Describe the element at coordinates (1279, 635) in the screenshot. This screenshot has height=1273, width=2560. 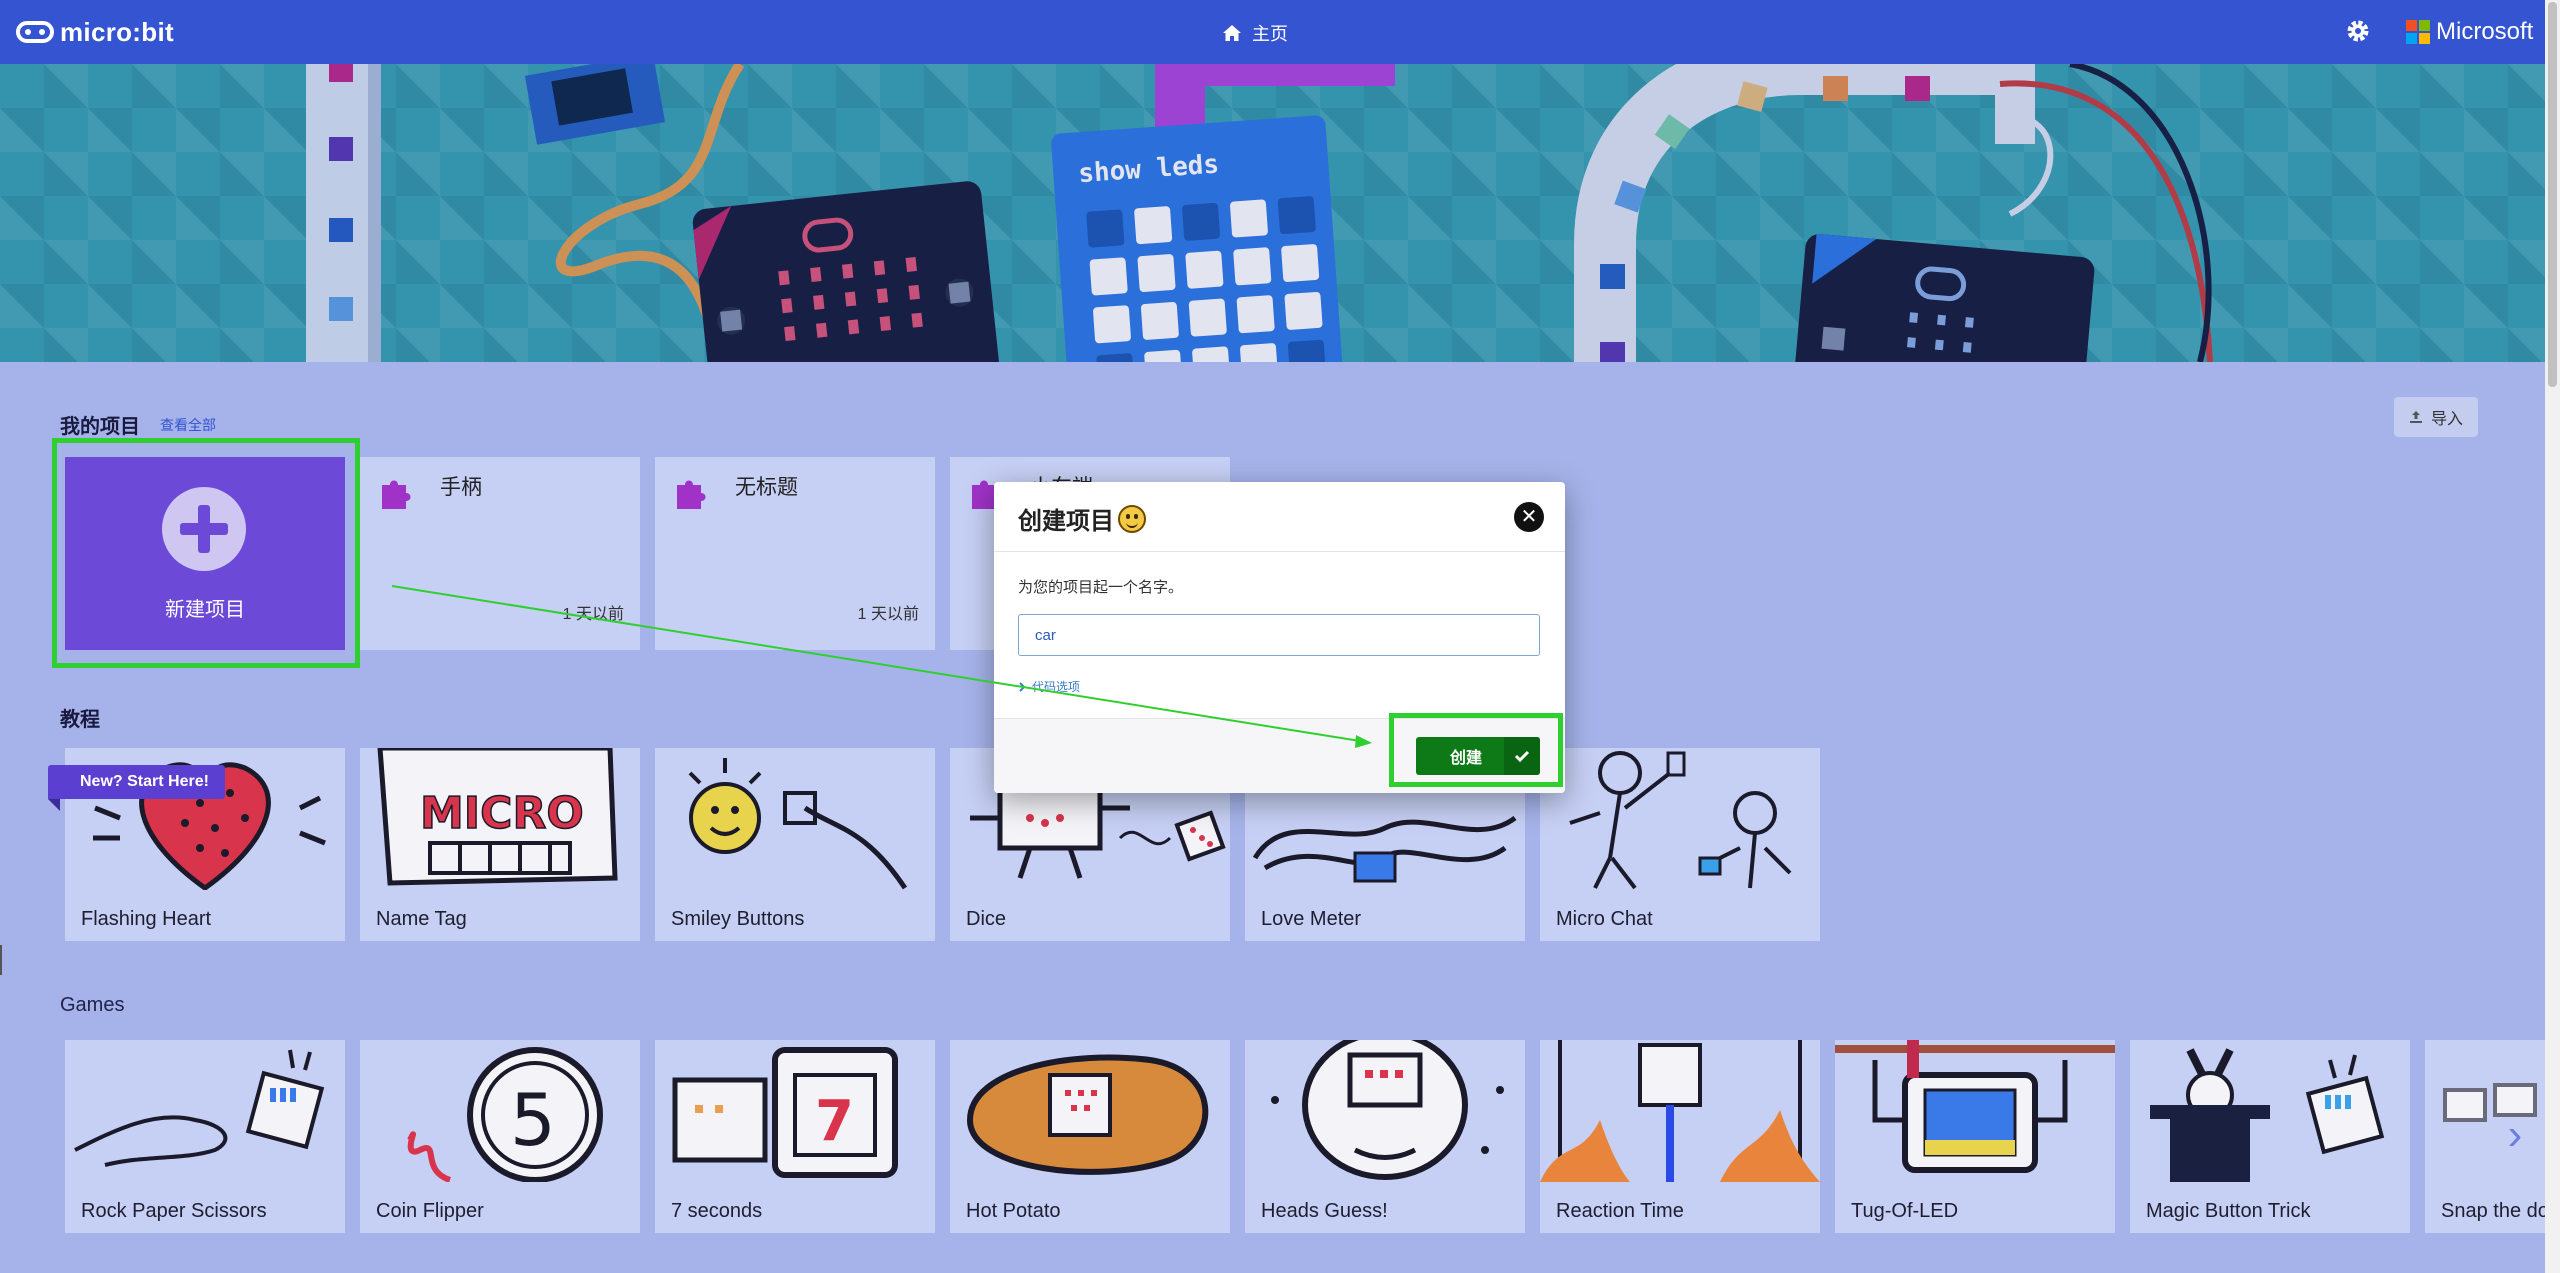
I see `project-name-input` at that location.